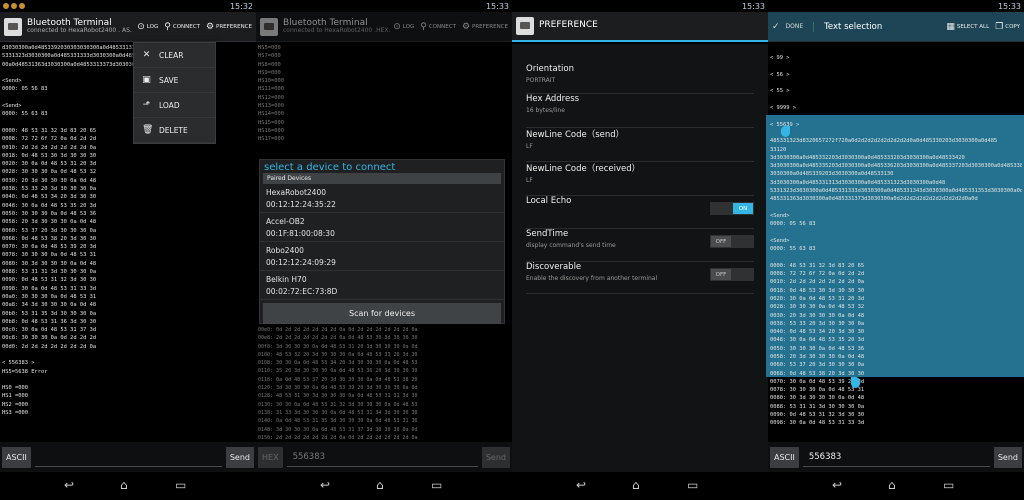 The height and width of the screenshot is (500, 1024). Describe the element at coordinates (640, 145) in the screenshot. I see `preference-item: NewLine Code（send） LF` at that location.